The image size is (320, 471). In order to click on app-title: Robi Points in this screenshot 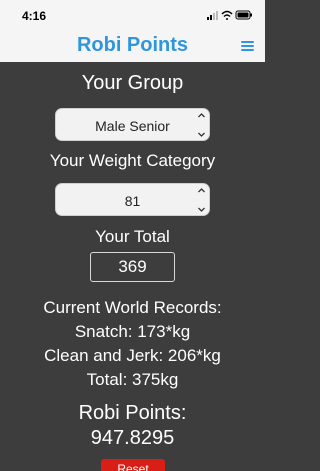, I will do `click(132, 45)`.